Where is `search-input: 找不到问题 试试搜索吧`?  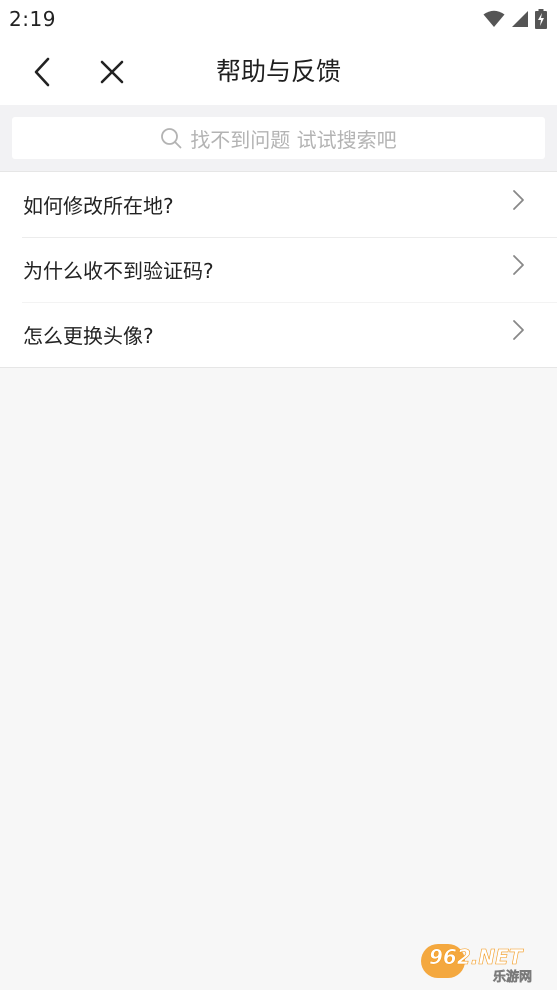
search-input: 找不到问题 试试搜索吧 is located at coordinates (278, 138).